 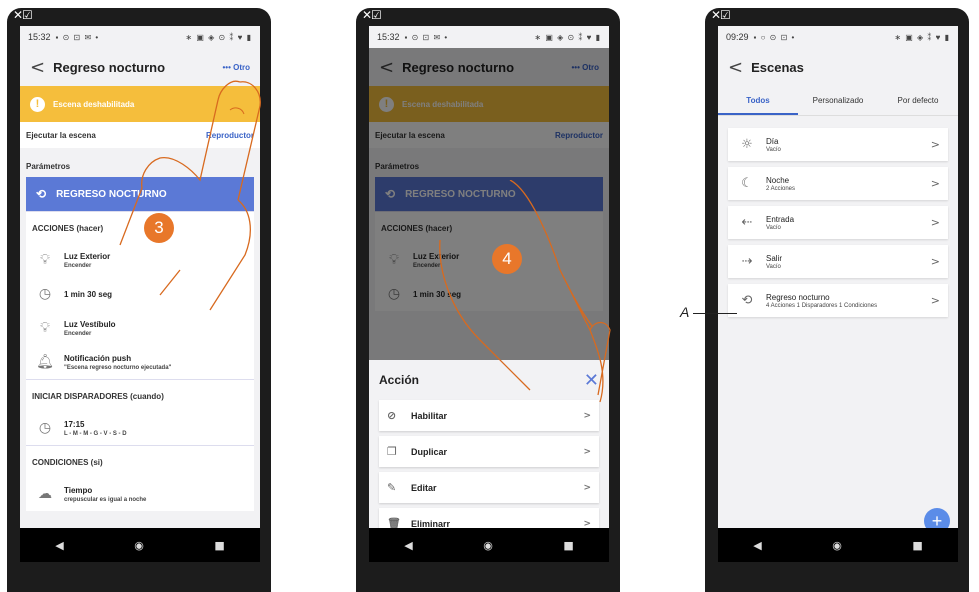 What do you see at coordinates (140, 461) in the screenshot?
I see `conditions-header: CONDICIONES (si)` at bounding box center [140, 461].